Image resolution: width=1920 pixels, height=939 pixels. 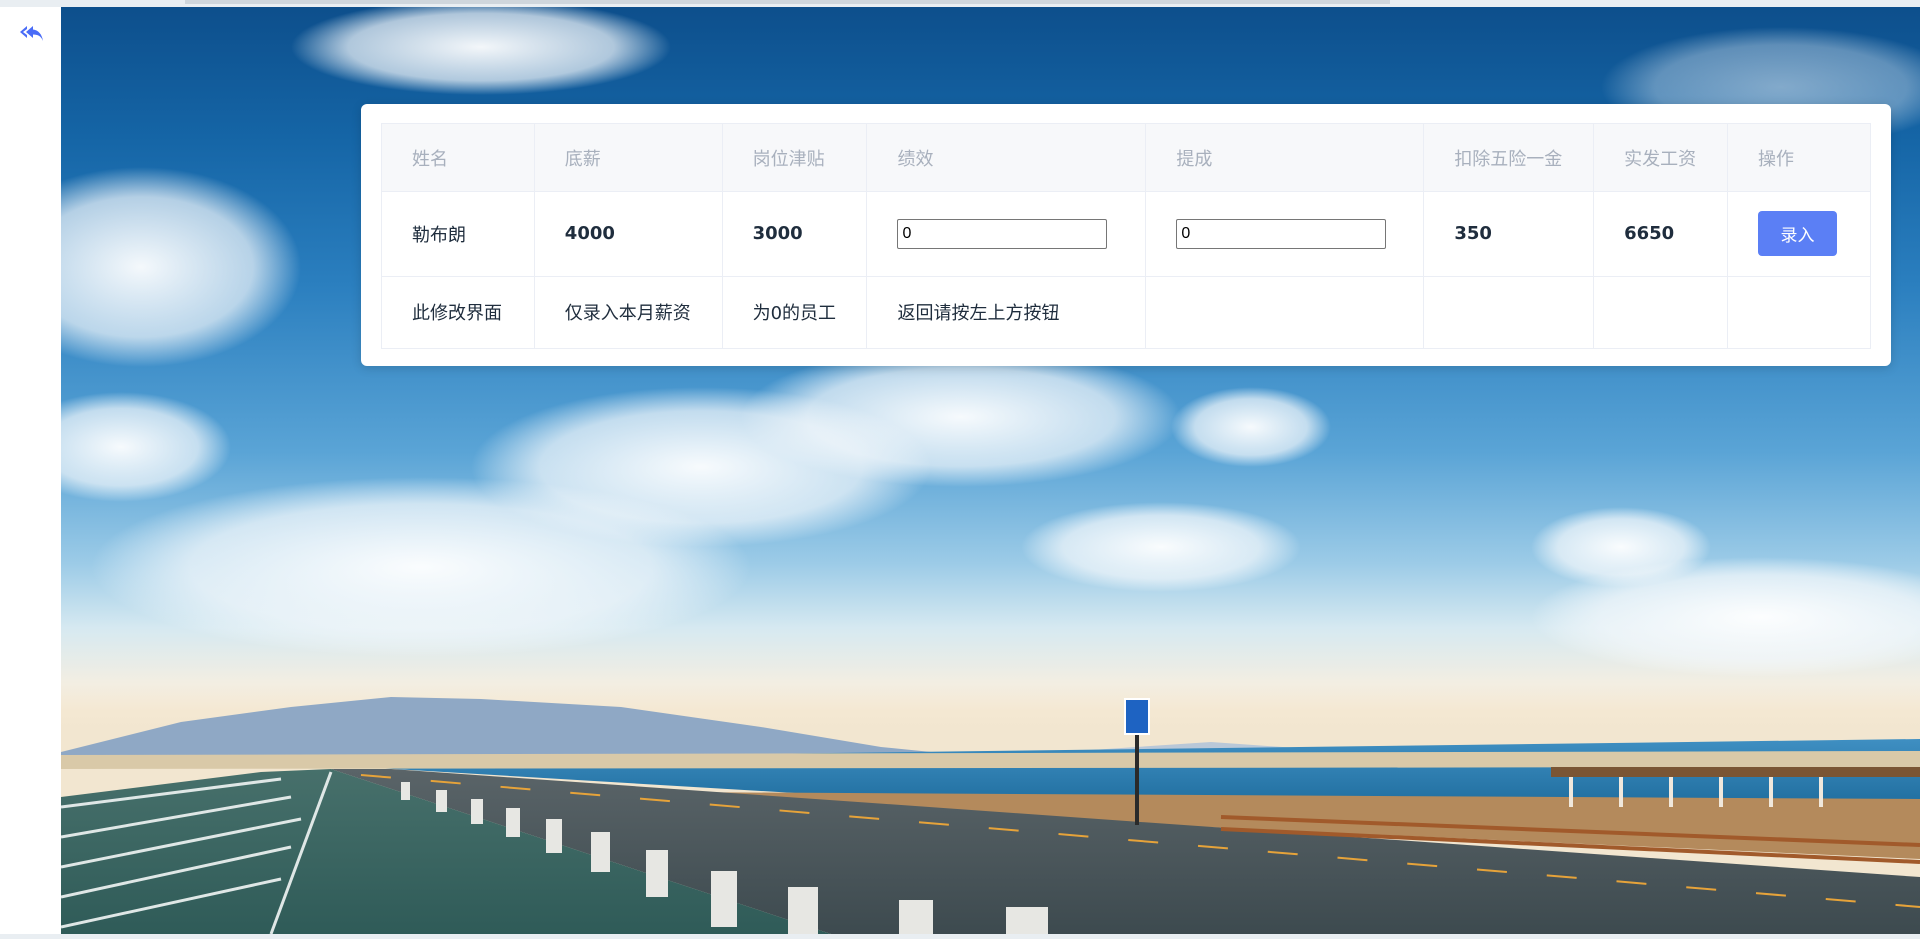 What do you see at coordinates (458, 157) in the screenshot?
I see `header-name: 姓名` at bounding box center [458, 157].